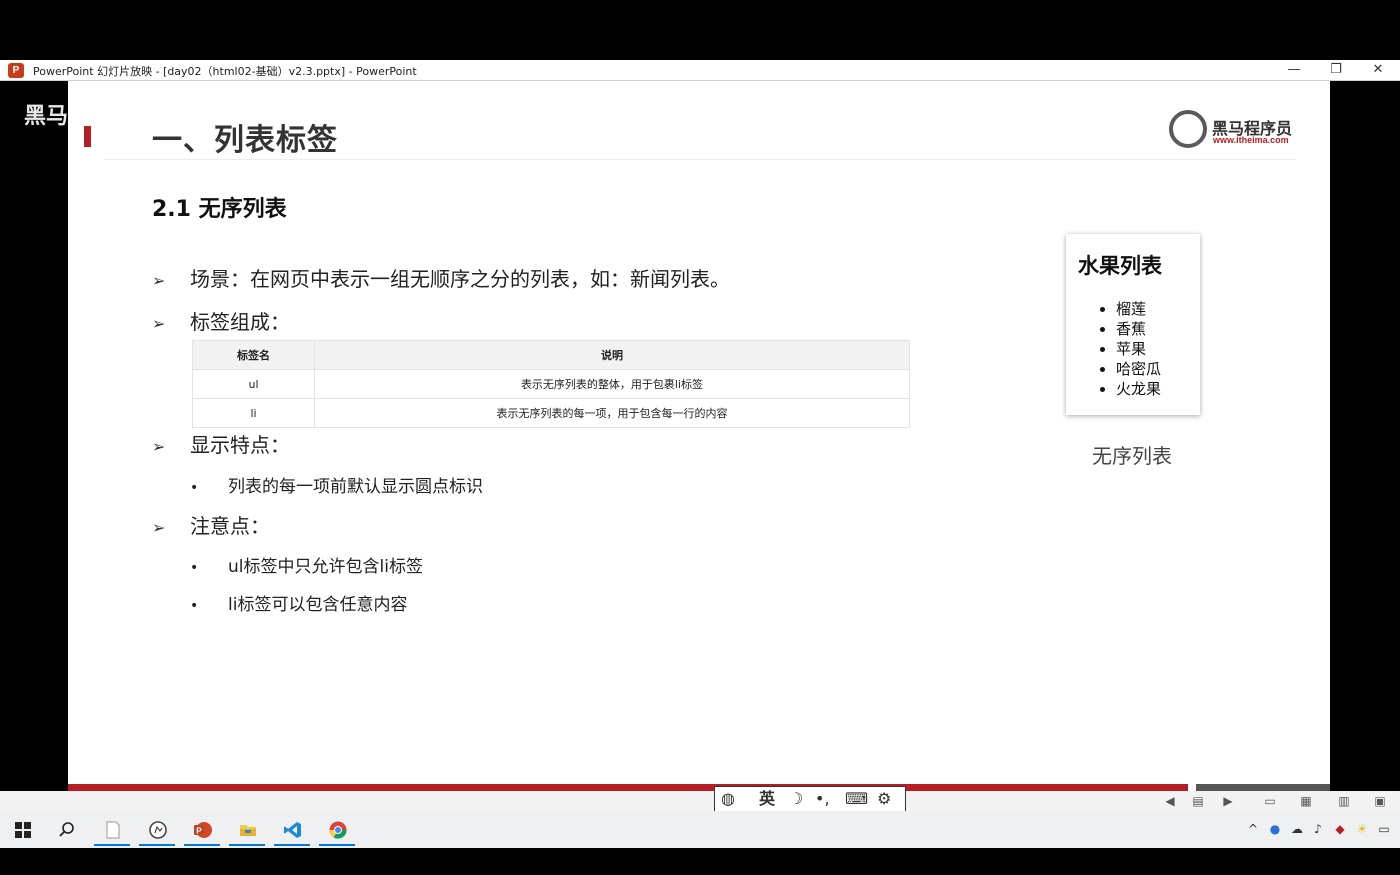  I want to click on example-fruit-list: 水果列表 榴莲 香蕉 苹果 哈密瓜 火龙果, so click(1133, 324).